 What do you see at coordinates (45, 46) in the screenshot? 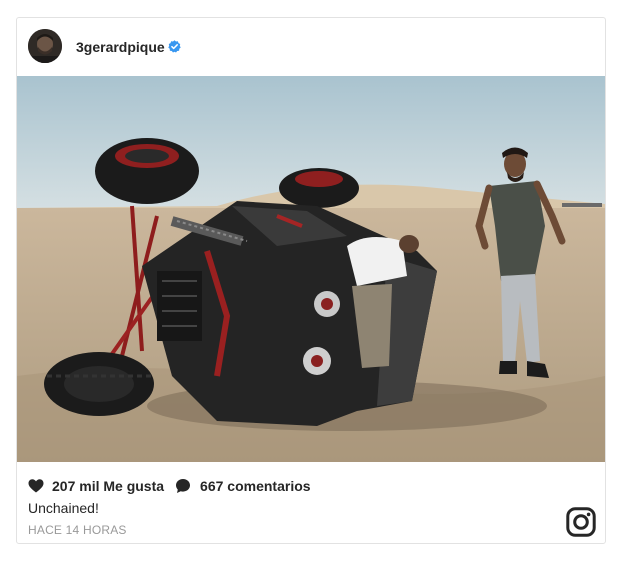
I see `avatar` at bounding box center [45, 46].